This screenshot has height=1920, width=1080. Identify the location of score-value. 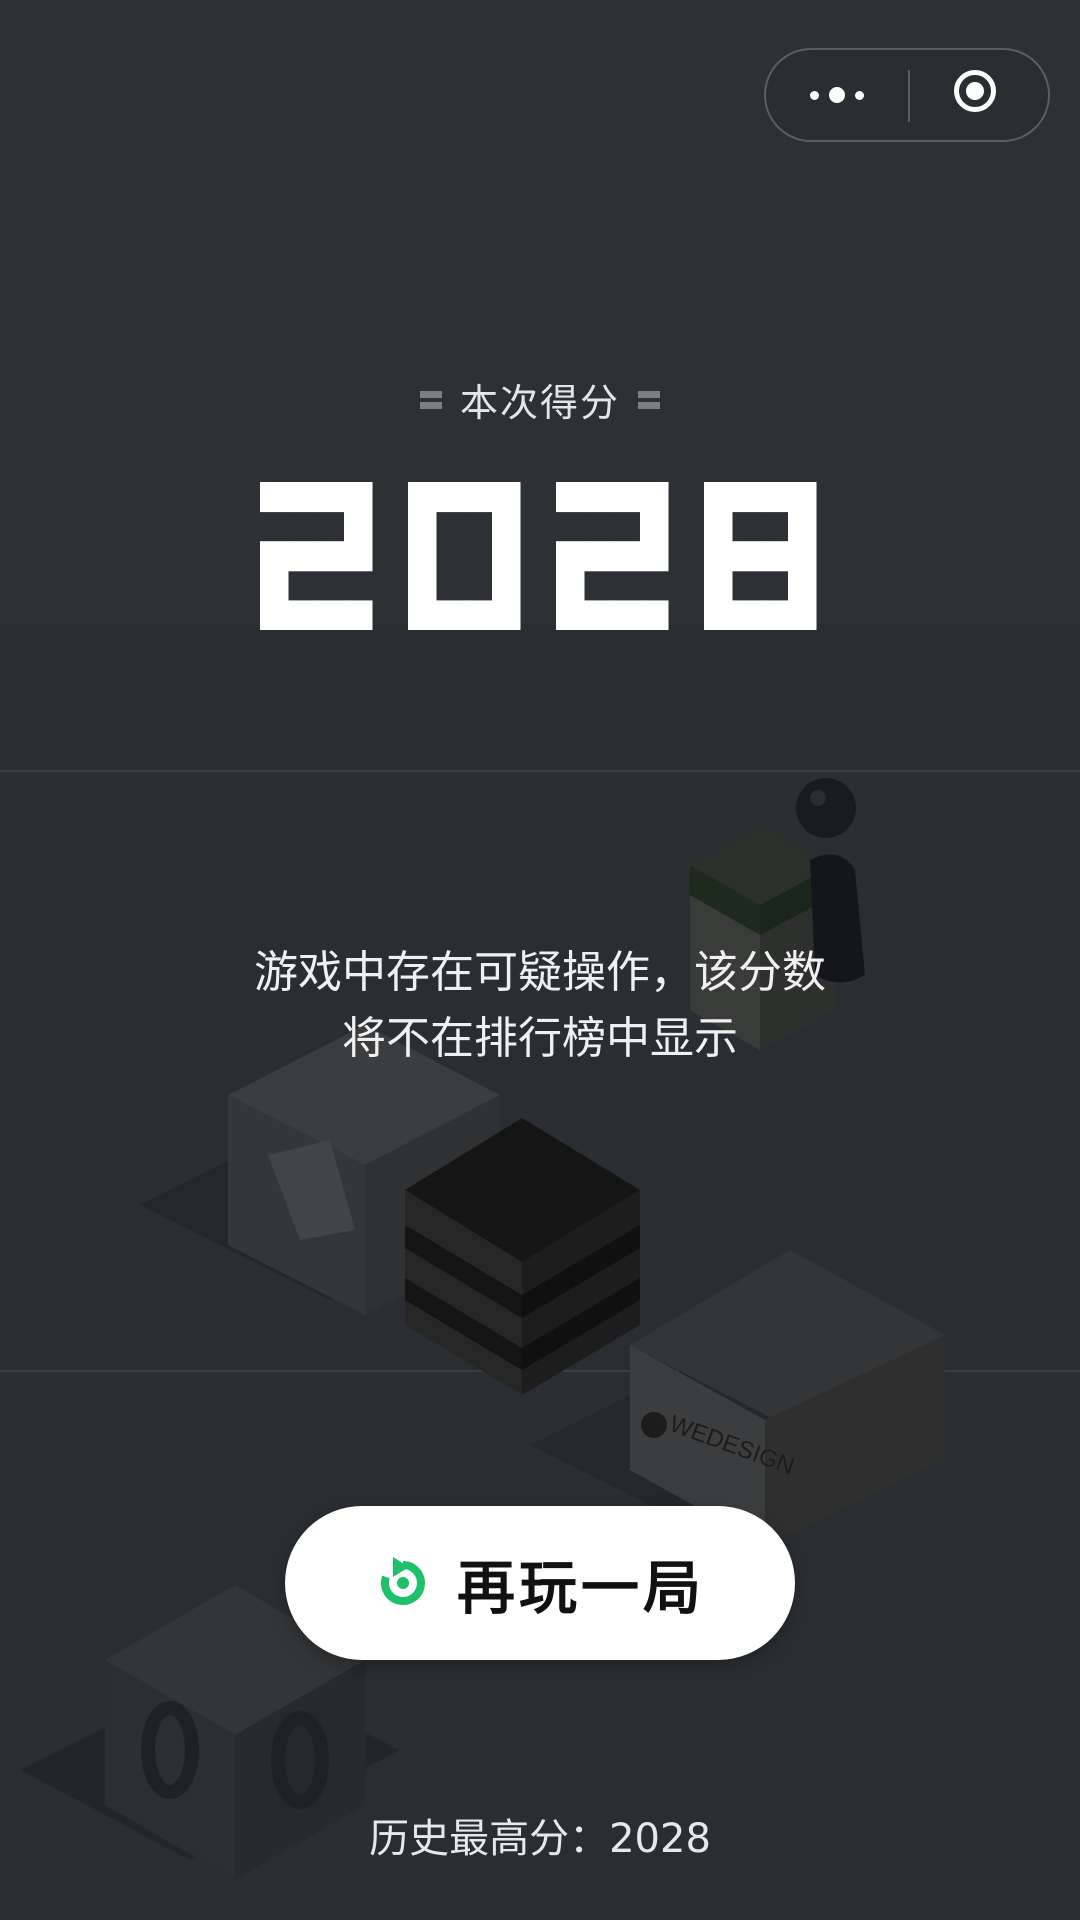
(540, 556).